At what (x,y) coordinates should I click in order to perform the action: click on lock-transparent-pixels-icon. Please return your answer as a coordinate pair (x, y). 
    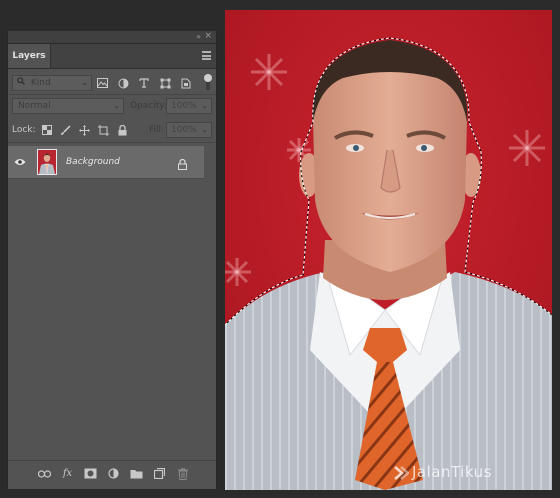
    Looking at the image, I should click on (46, 130).